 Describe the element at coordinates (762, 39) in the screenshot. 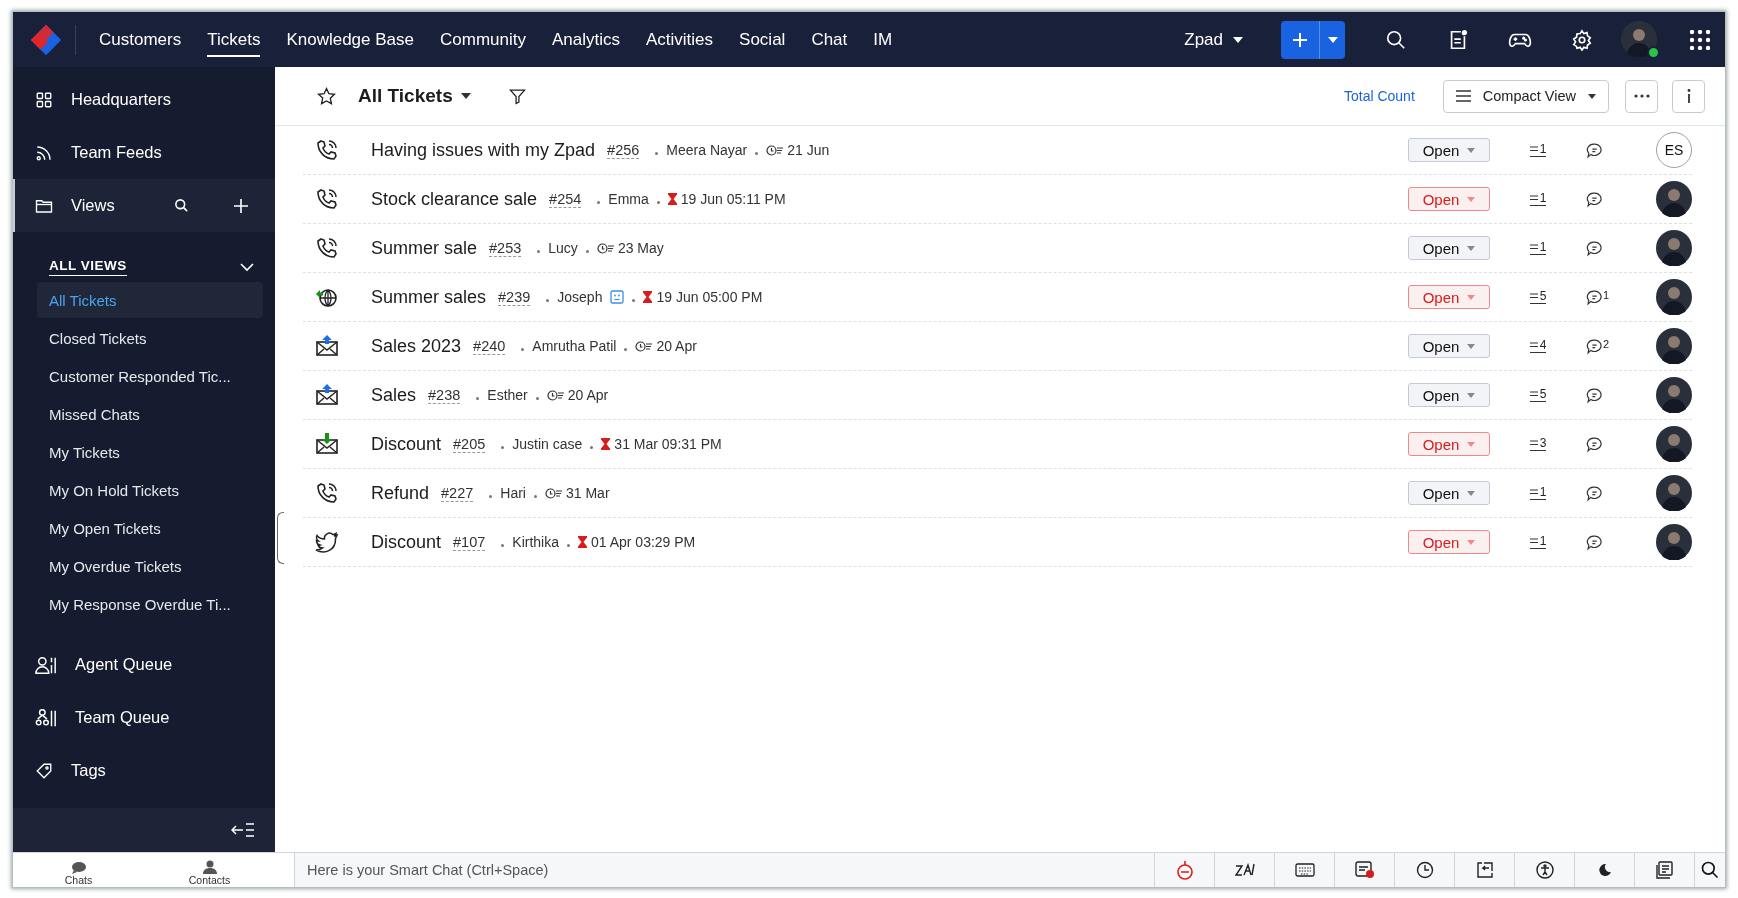

I see `nav-tab: Social` at that location.